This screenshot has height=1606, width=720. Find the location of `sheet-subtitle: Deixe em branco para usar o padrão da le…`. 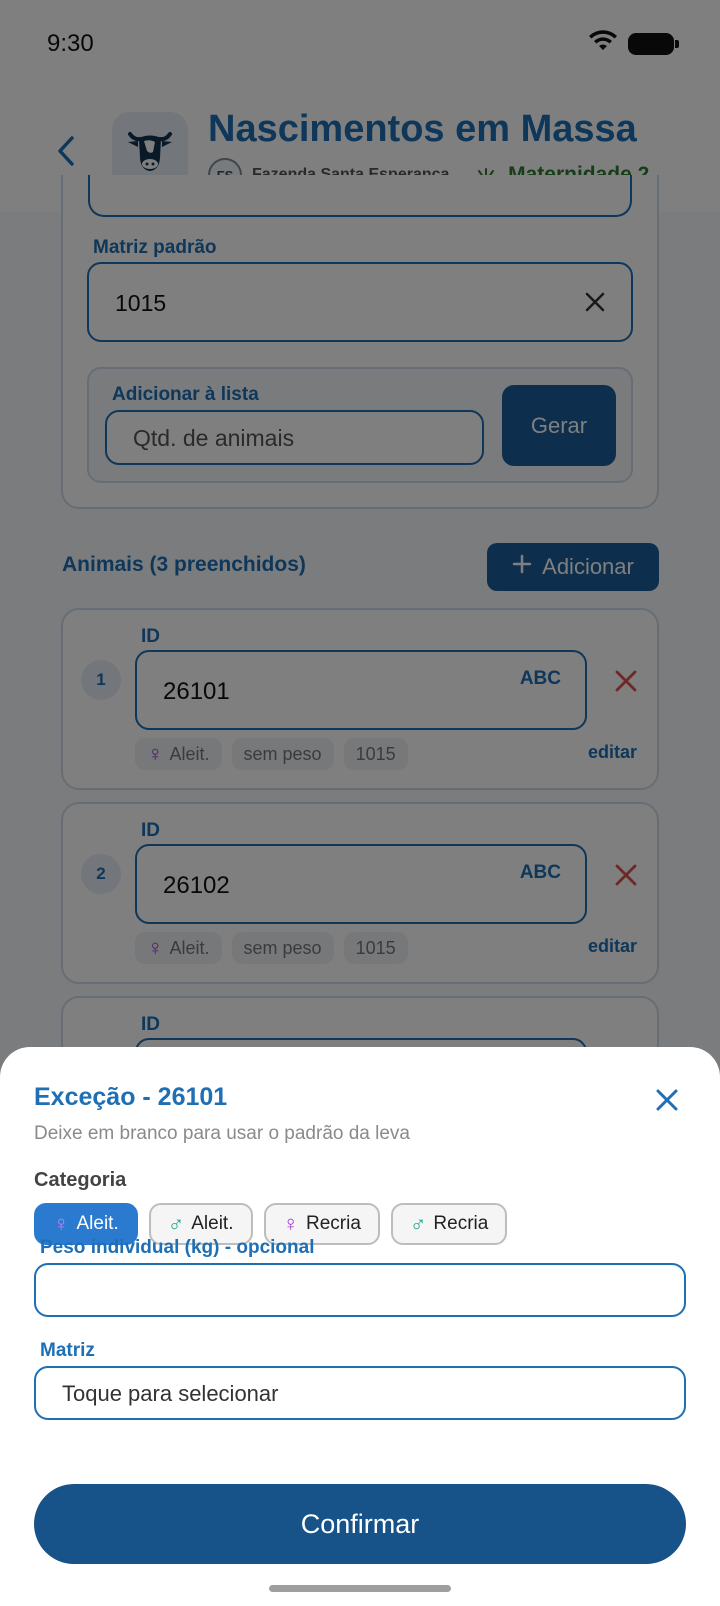

sheet-subtitle: Deixe em branco para usar o padrão da le… is located at coordinates (222, 1133).